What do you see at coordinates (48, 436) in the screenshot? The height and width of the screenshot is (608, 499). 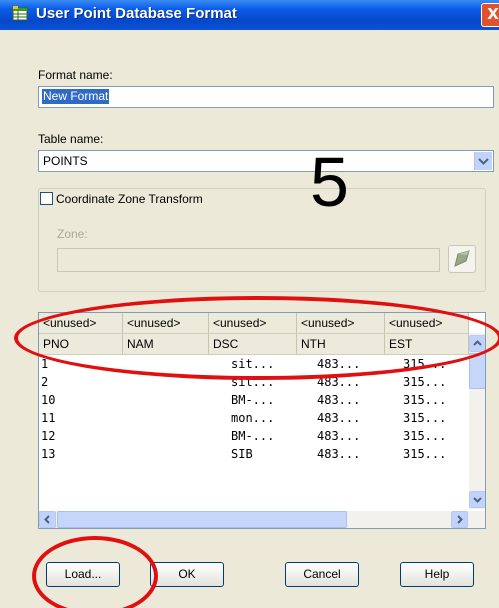 I see `cell-pno: 12` at bounding box center [48, 436].